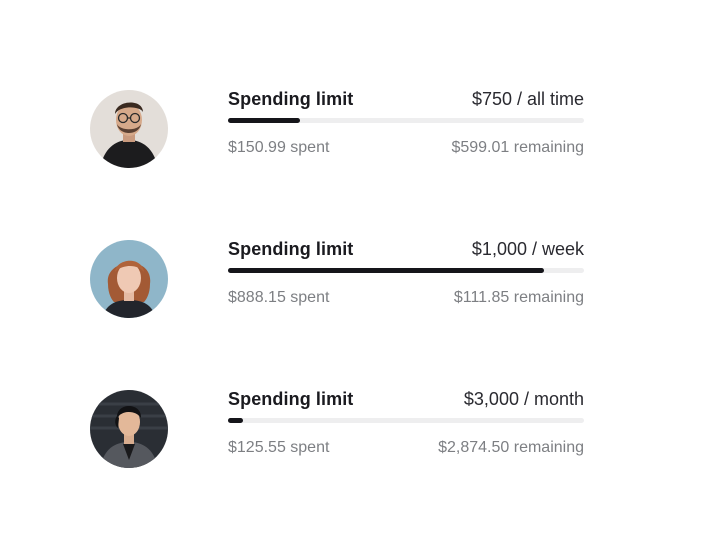 This screenshot has height=558, width=702. What do you see at coordinates (511, 447) in the screenshot?
I see `remaining-amount: $2,874.50 remaining` at bounding box center [511, 447].